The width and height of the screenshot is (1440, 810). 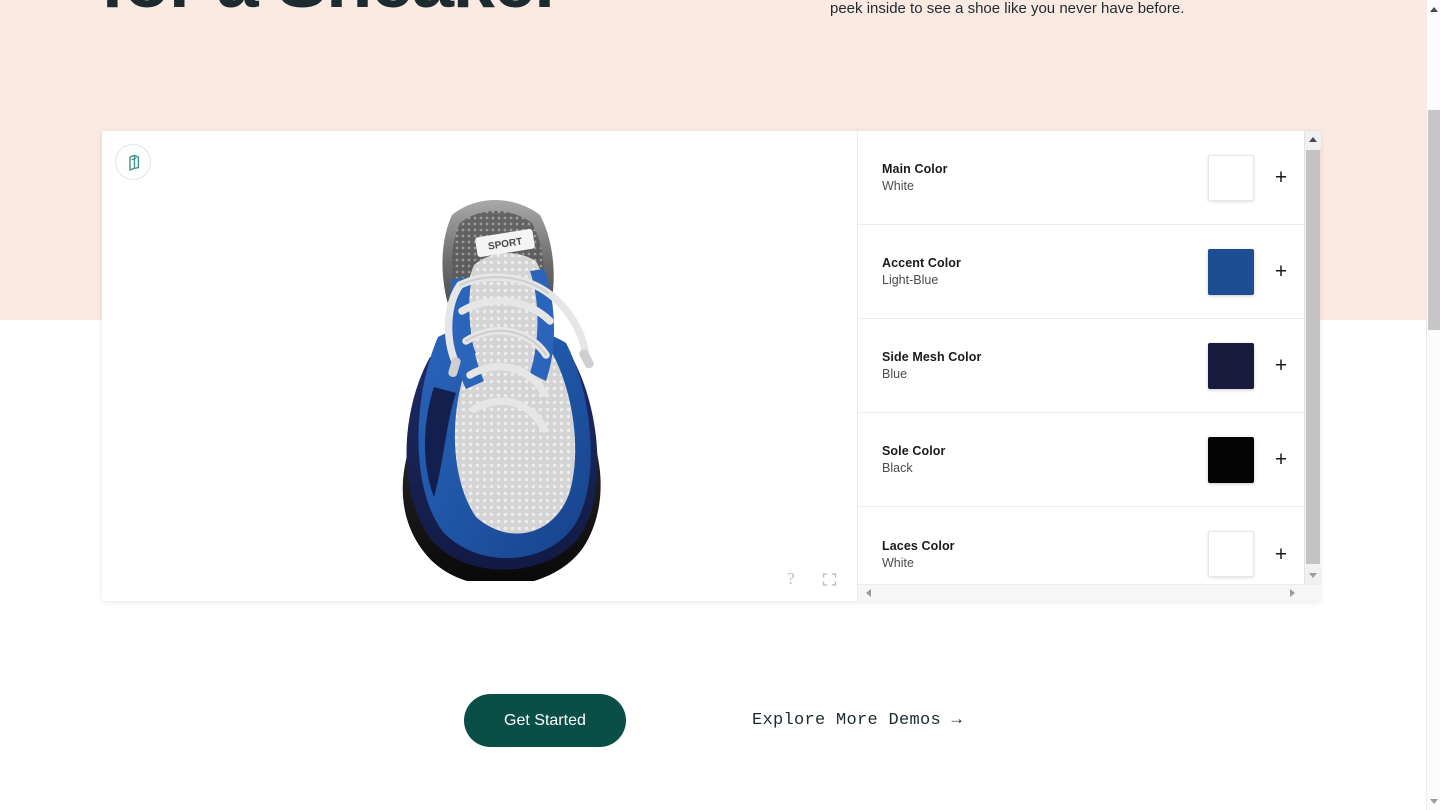 What do you see at coordinates (868, 593) in the screenshot?
I see `scroll-left-icon` at bounding box center [868, 593].